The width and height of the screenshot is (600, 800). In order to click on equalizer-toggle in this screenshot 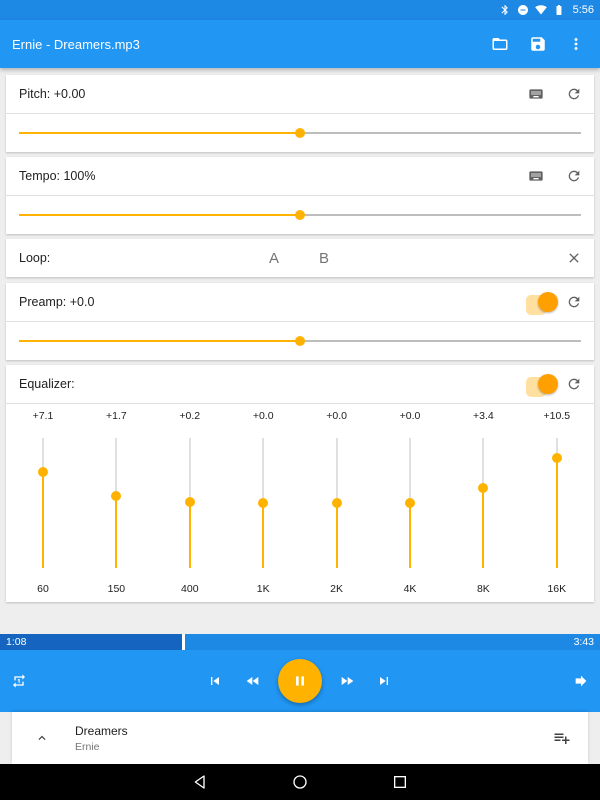, I will do `click(542, 385)`.